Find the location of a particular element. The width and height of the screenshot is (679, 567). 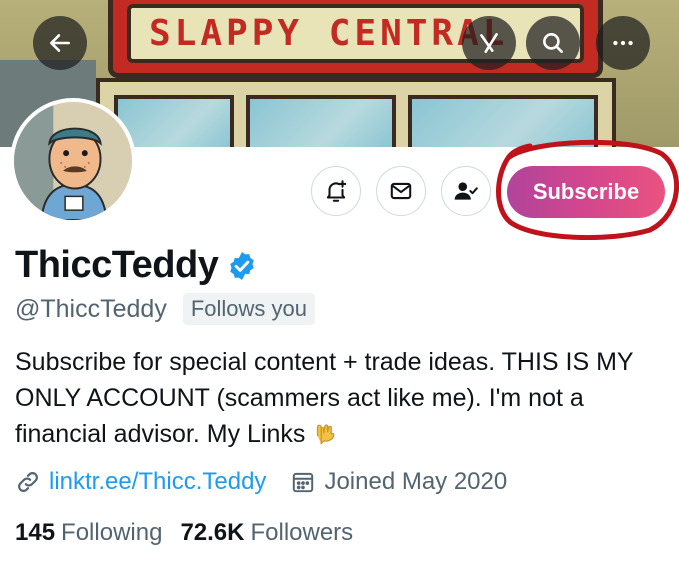

following-stat: 145 Following is located at coordinates (88, 533).